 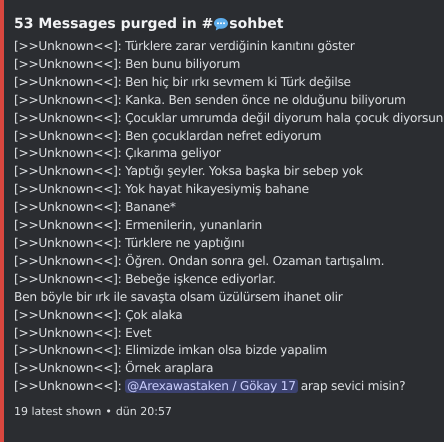 What do you see at coordinates (58, 411) in the screenshot?
I see `footer-count: 19 latest shown` at bounding box center [58, 411].